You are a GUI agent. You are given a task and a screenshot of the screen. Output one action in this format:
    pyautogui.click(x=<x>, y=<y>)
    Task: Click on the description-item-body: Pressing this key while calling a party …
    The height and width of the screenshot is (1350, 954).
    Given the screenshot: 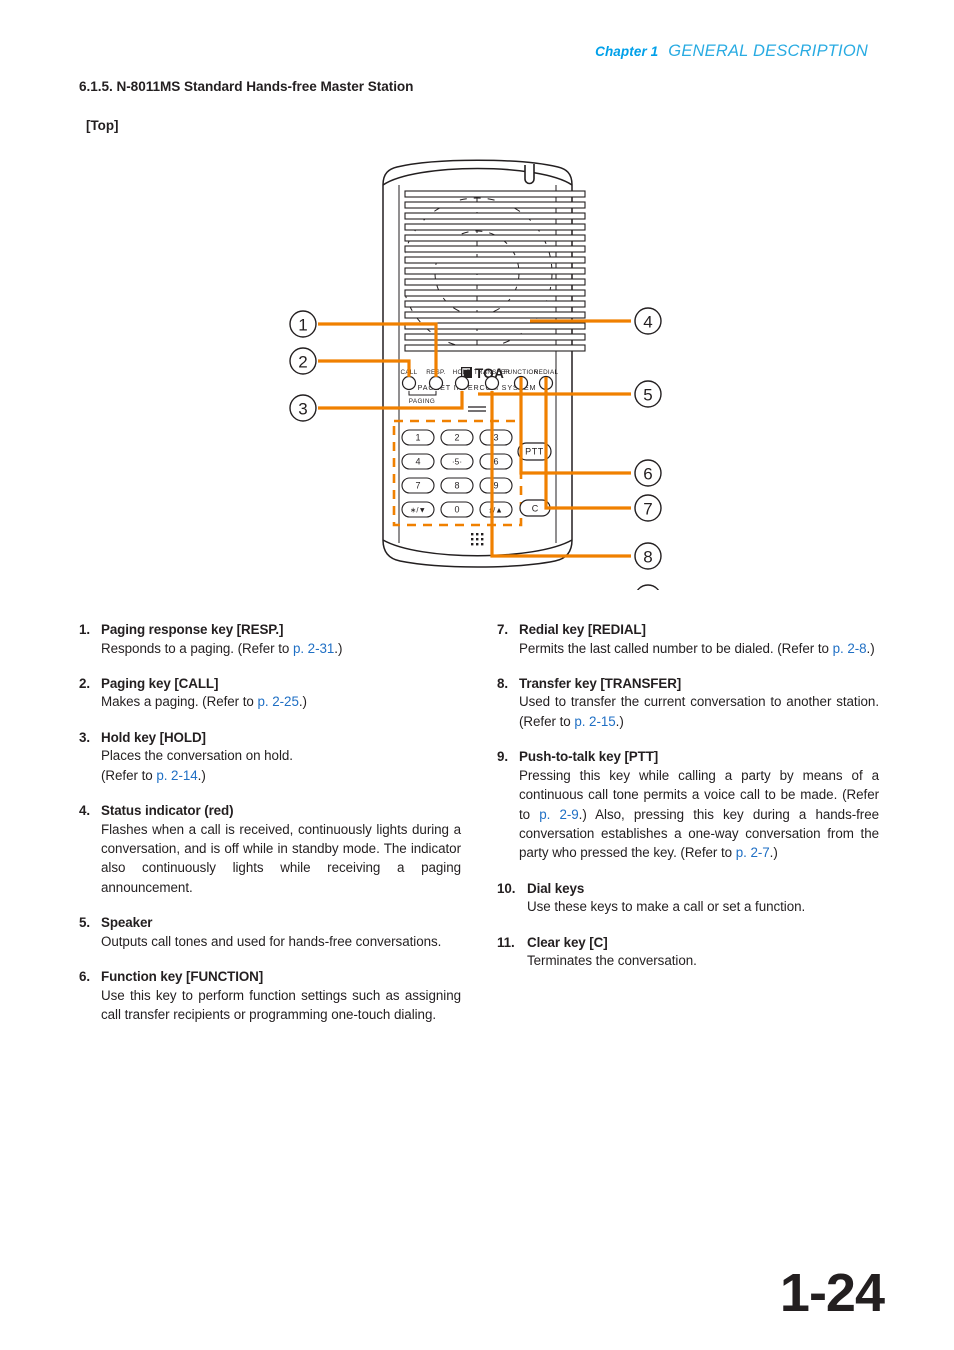 What is the action you would take?
    pyautogui.click(x=699, y=814)
    